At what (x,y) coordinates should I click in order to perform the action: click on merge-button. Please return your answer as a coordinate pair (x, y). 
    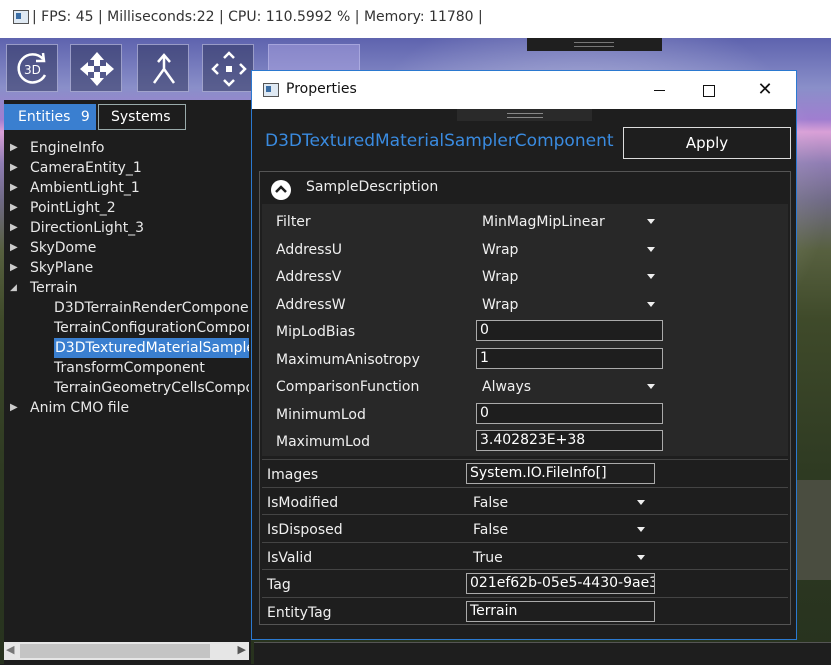
    Looking at the image, I should click on (163, 68).